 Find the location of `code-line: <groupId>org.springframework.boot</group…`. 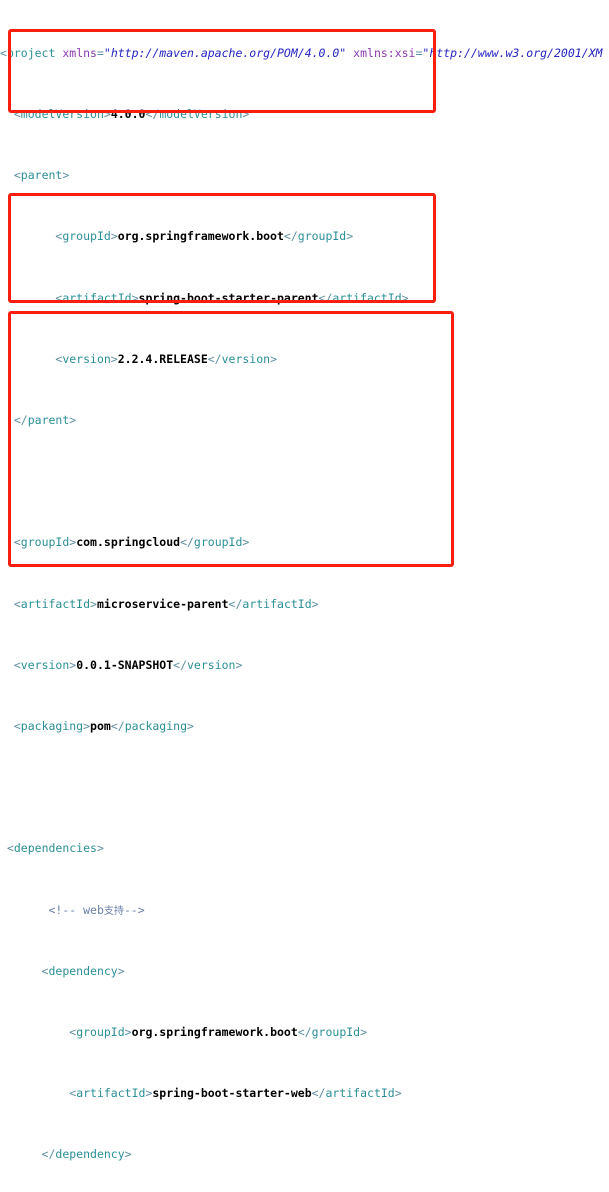

code-line: <groupId>org.springframework.boot</group… is located at coordinates (304, 1032).